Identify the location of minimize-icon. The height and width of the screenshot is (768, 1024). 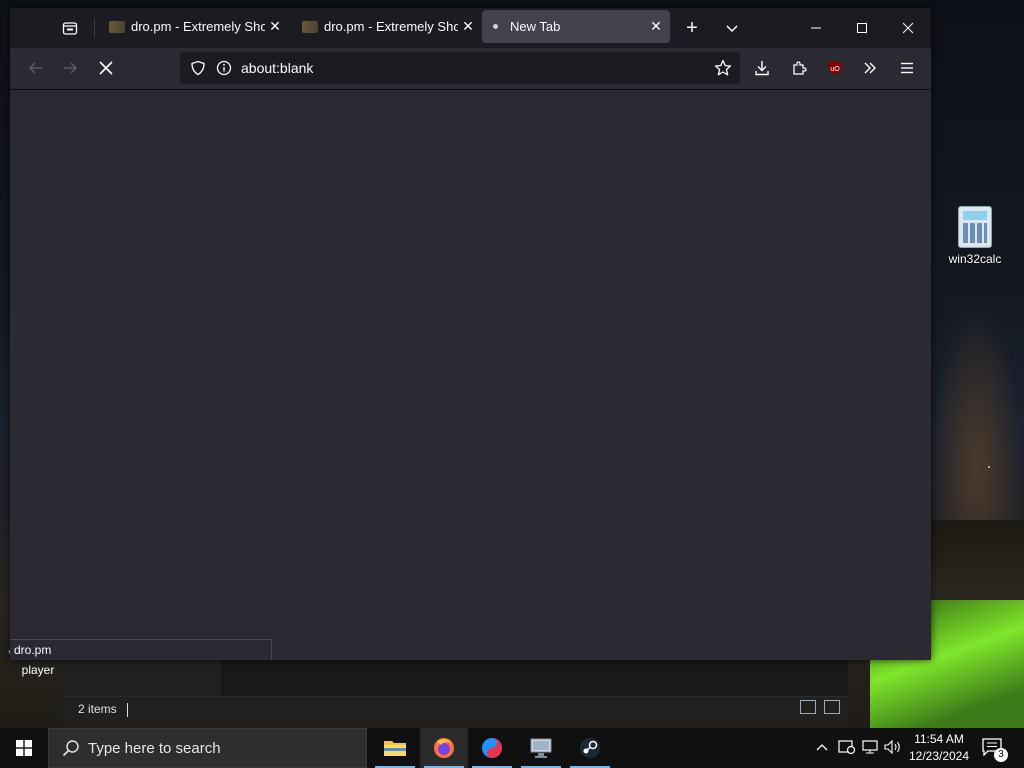
(816, 28).